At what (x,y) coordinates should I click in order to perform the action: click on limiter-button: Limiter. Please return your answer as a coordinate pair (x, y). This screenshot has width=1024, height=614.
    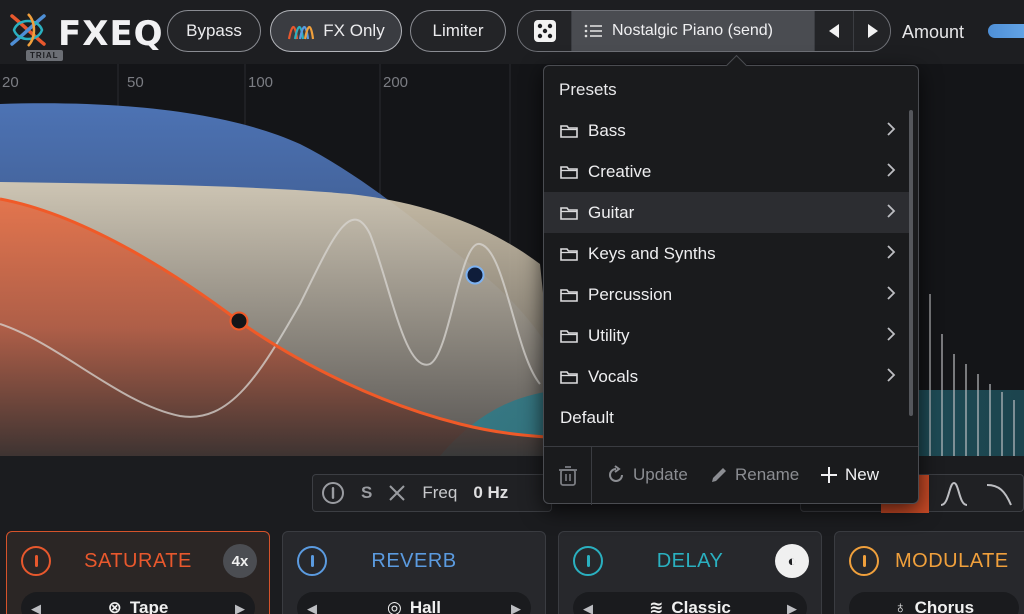
    Looking at the image, I should click on (458, 31).